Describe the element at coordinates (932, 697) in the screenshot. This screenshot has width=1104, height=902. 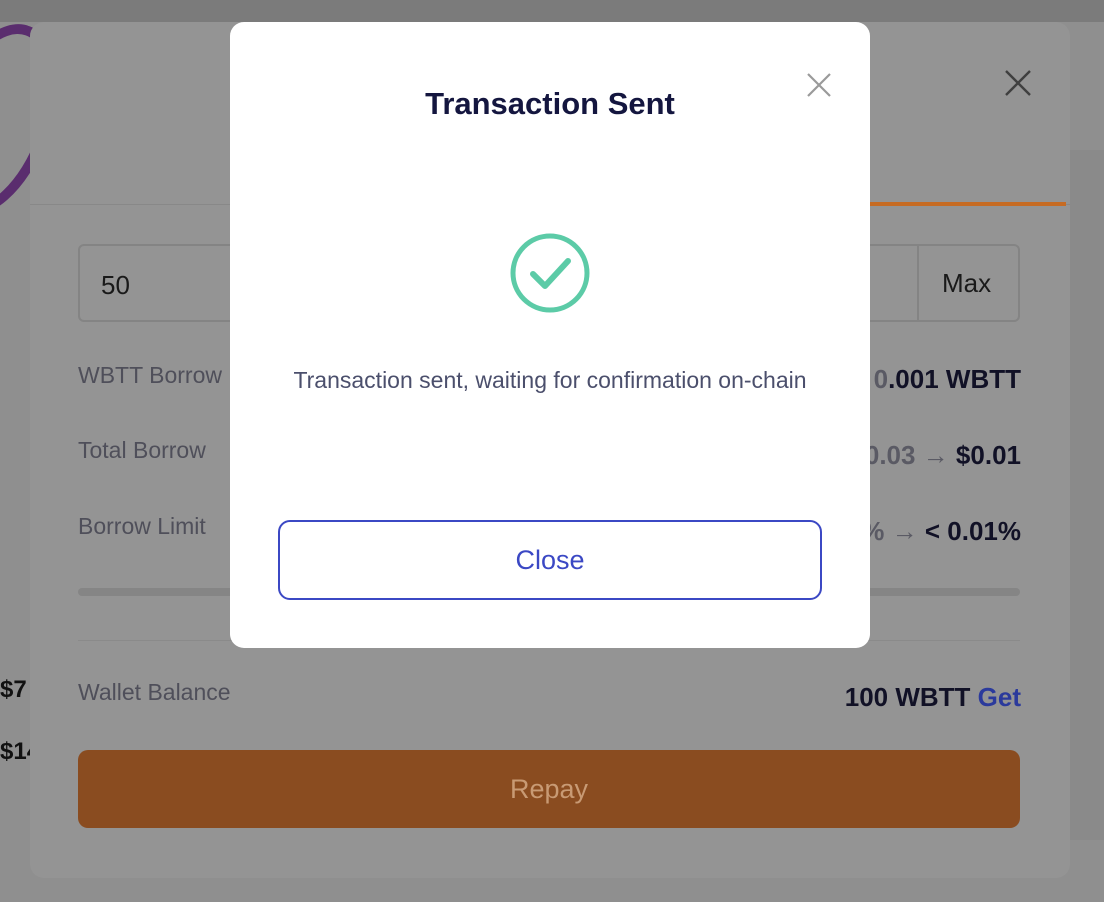
I see `wallet-balance-value: 100 WBTT Get` at that location.